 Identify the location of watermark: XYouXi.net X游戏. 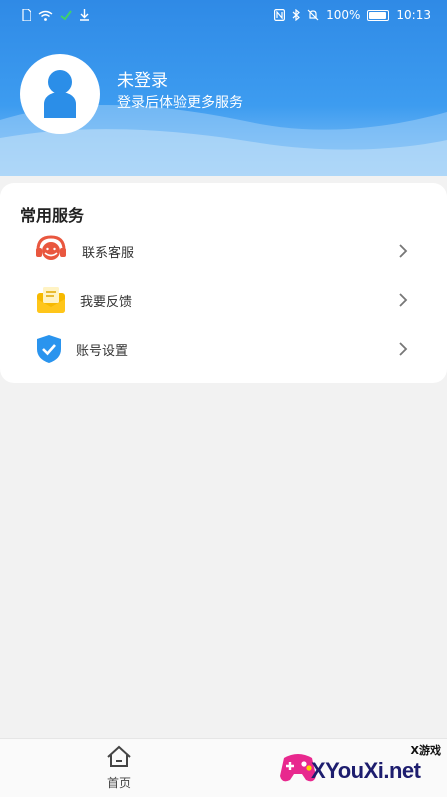
(361, 768).